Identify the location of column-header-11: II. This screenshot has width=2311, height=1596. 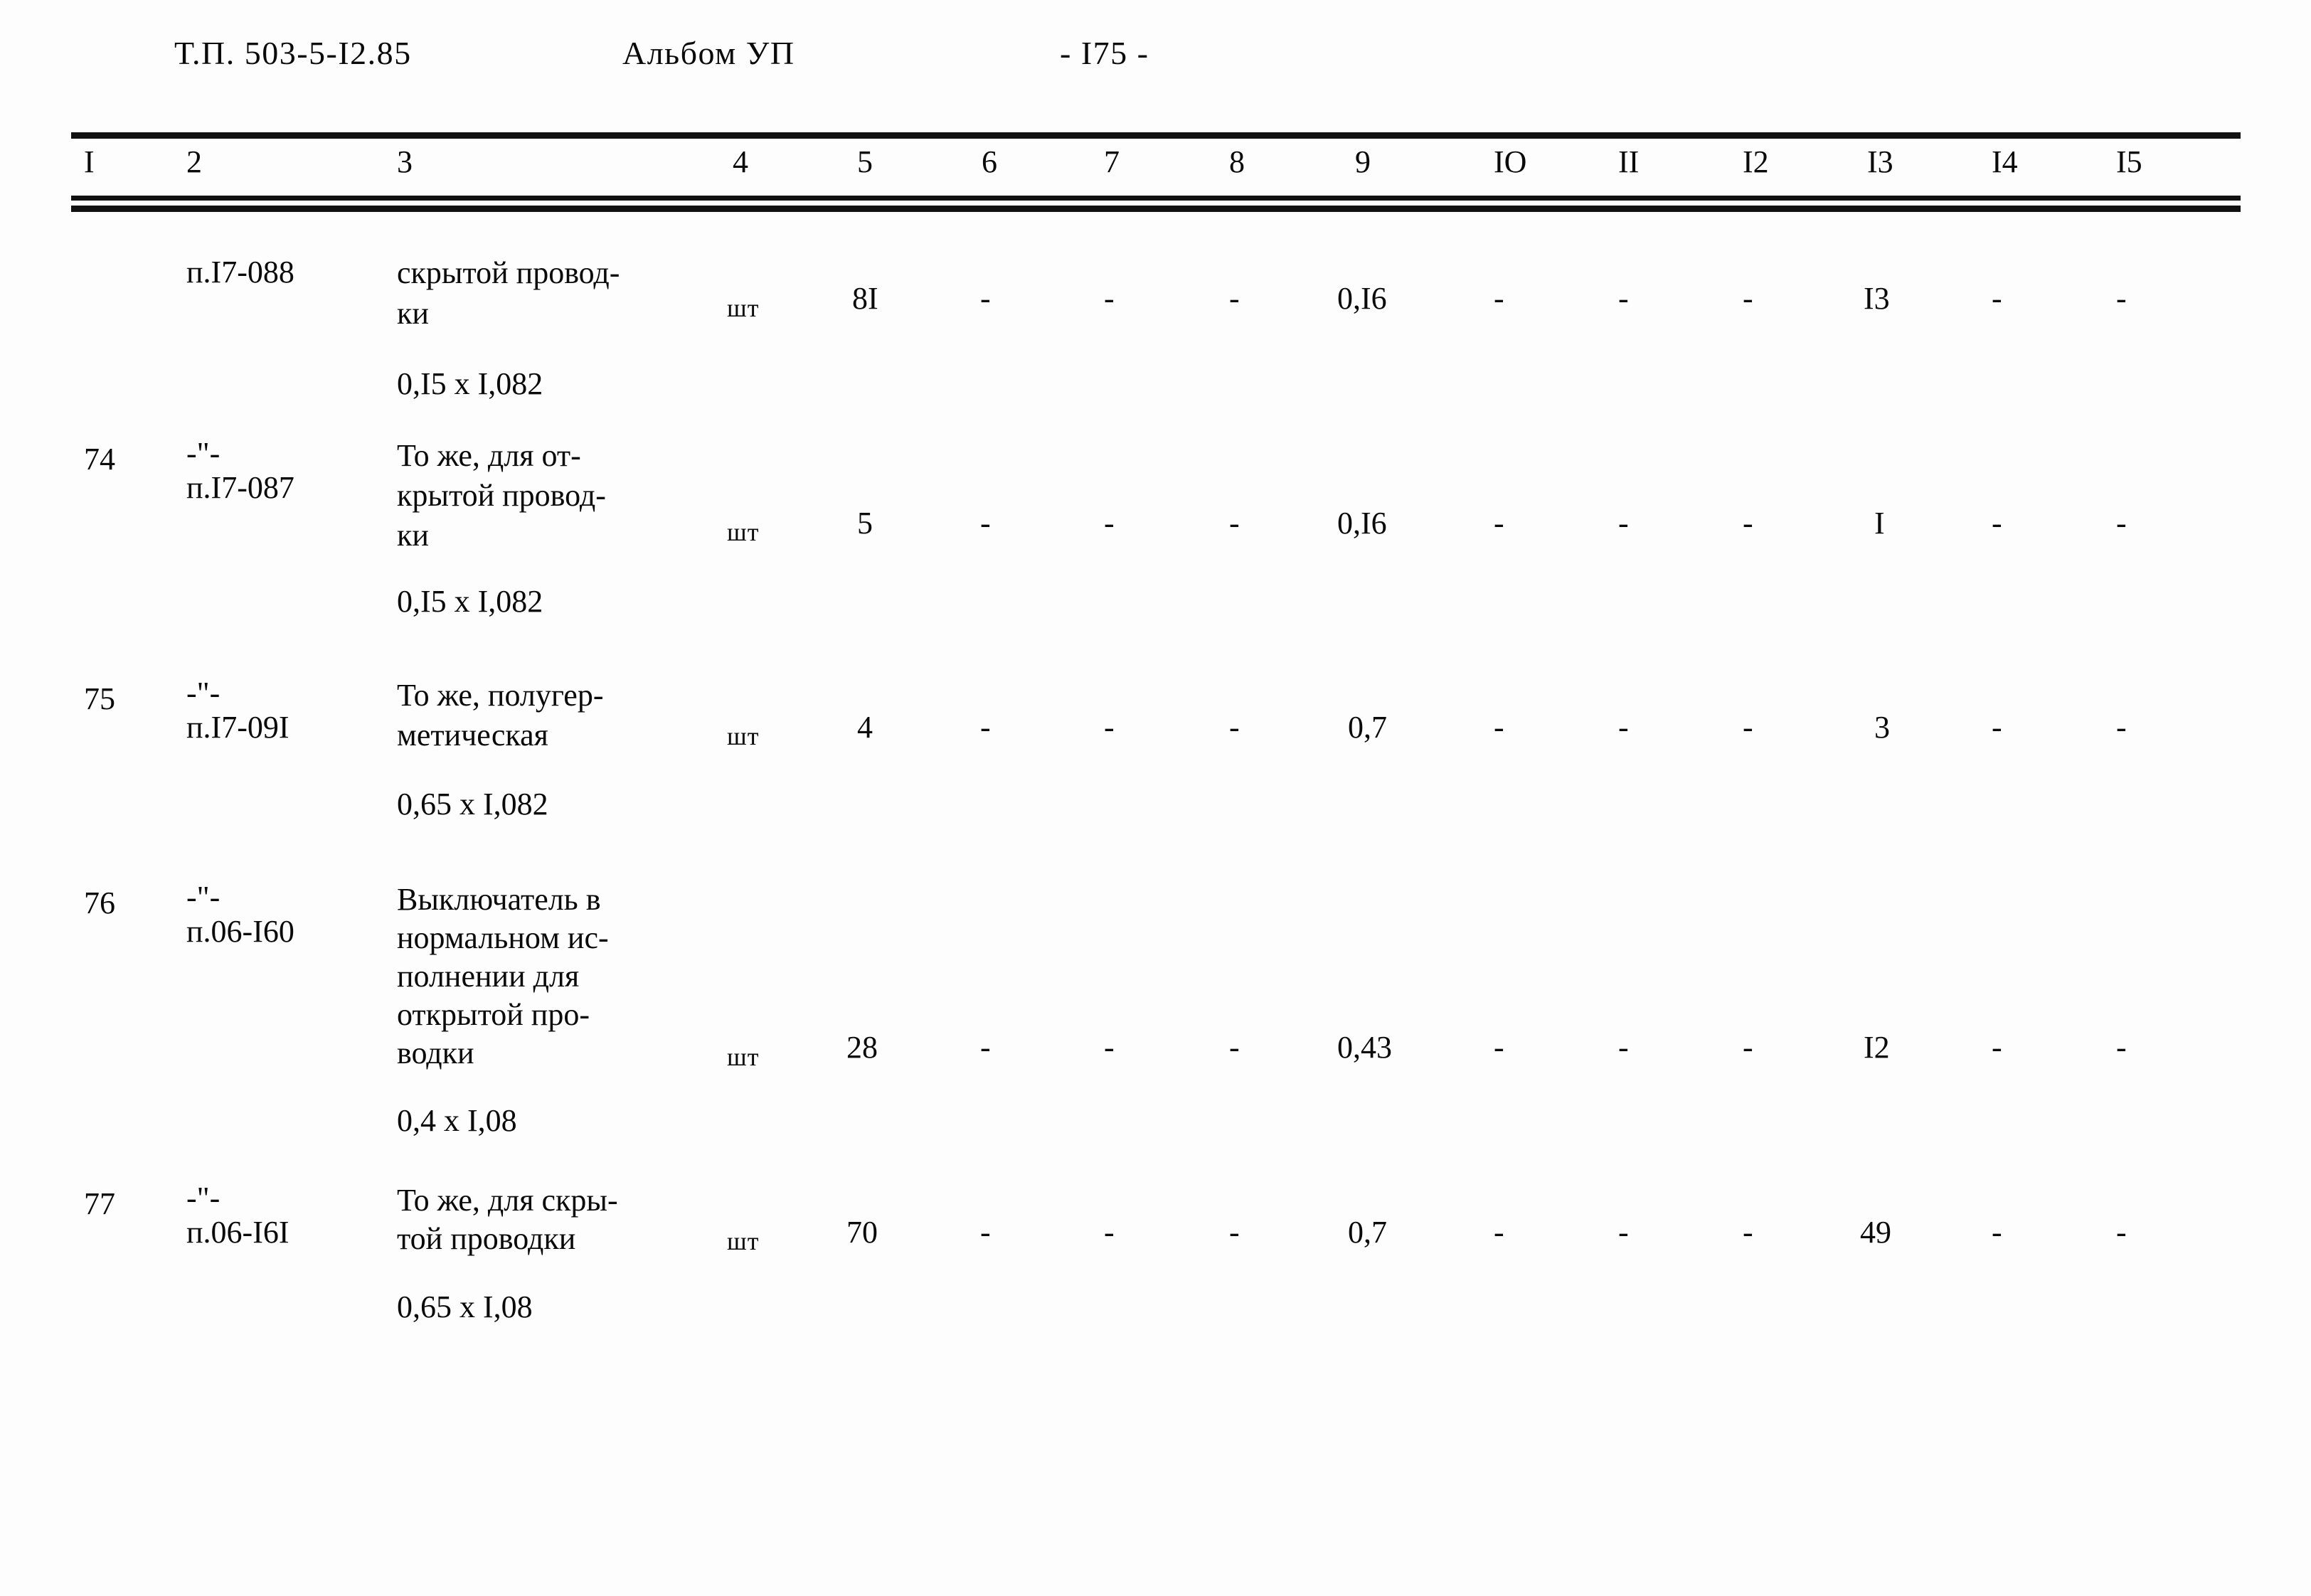
(1629, 161).